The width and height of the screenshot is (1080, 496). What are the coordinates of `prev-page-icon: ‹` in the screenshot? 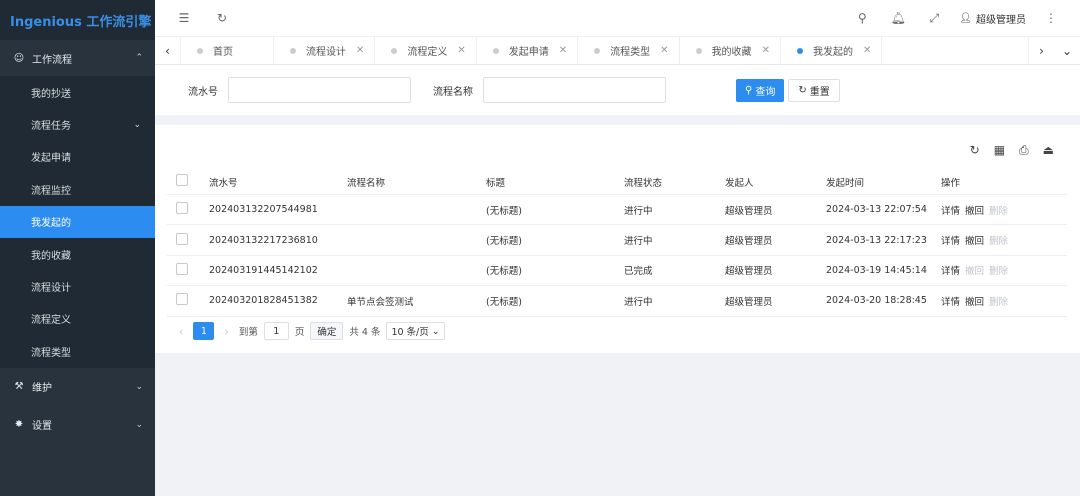 It's located at (181, 331).